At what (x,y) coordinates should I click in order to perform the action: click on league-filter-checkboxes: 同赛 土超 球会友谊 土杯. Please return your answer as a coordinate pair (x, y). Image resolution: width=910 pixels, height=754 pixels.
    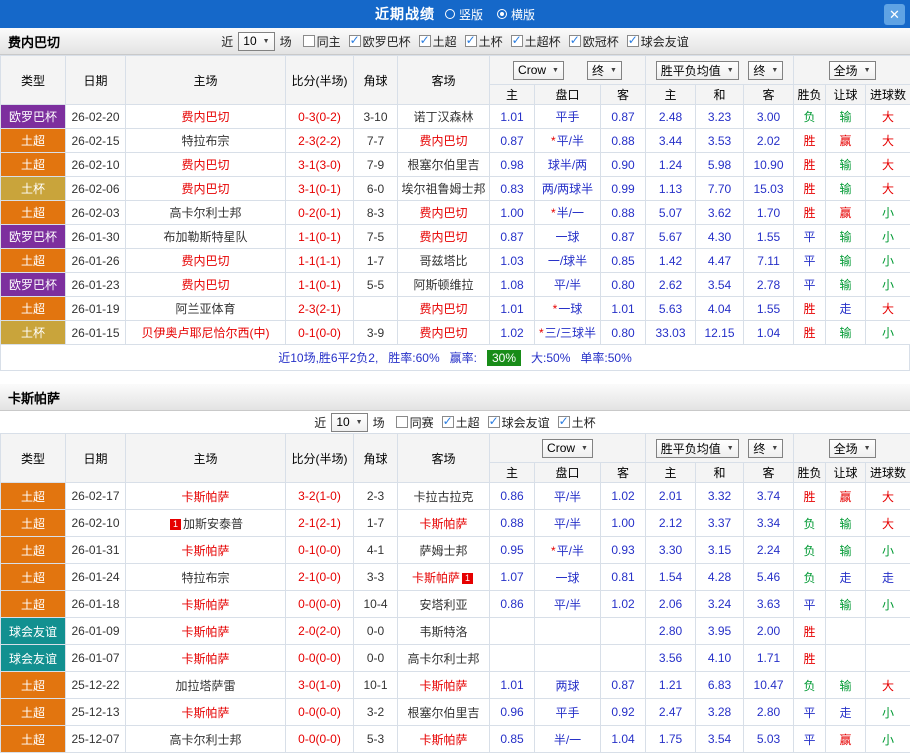
    Looking at the image, I should click on (495, 422).